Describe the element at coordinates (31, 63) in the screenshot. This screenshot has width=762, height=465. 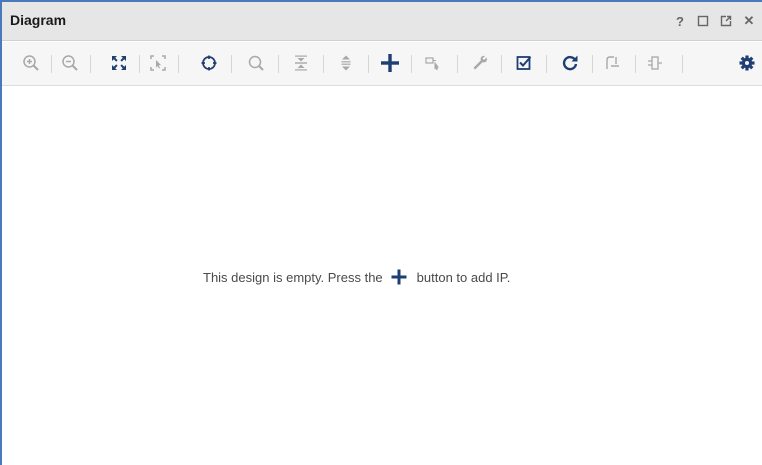
I see `zoom-in-icon` at that location.